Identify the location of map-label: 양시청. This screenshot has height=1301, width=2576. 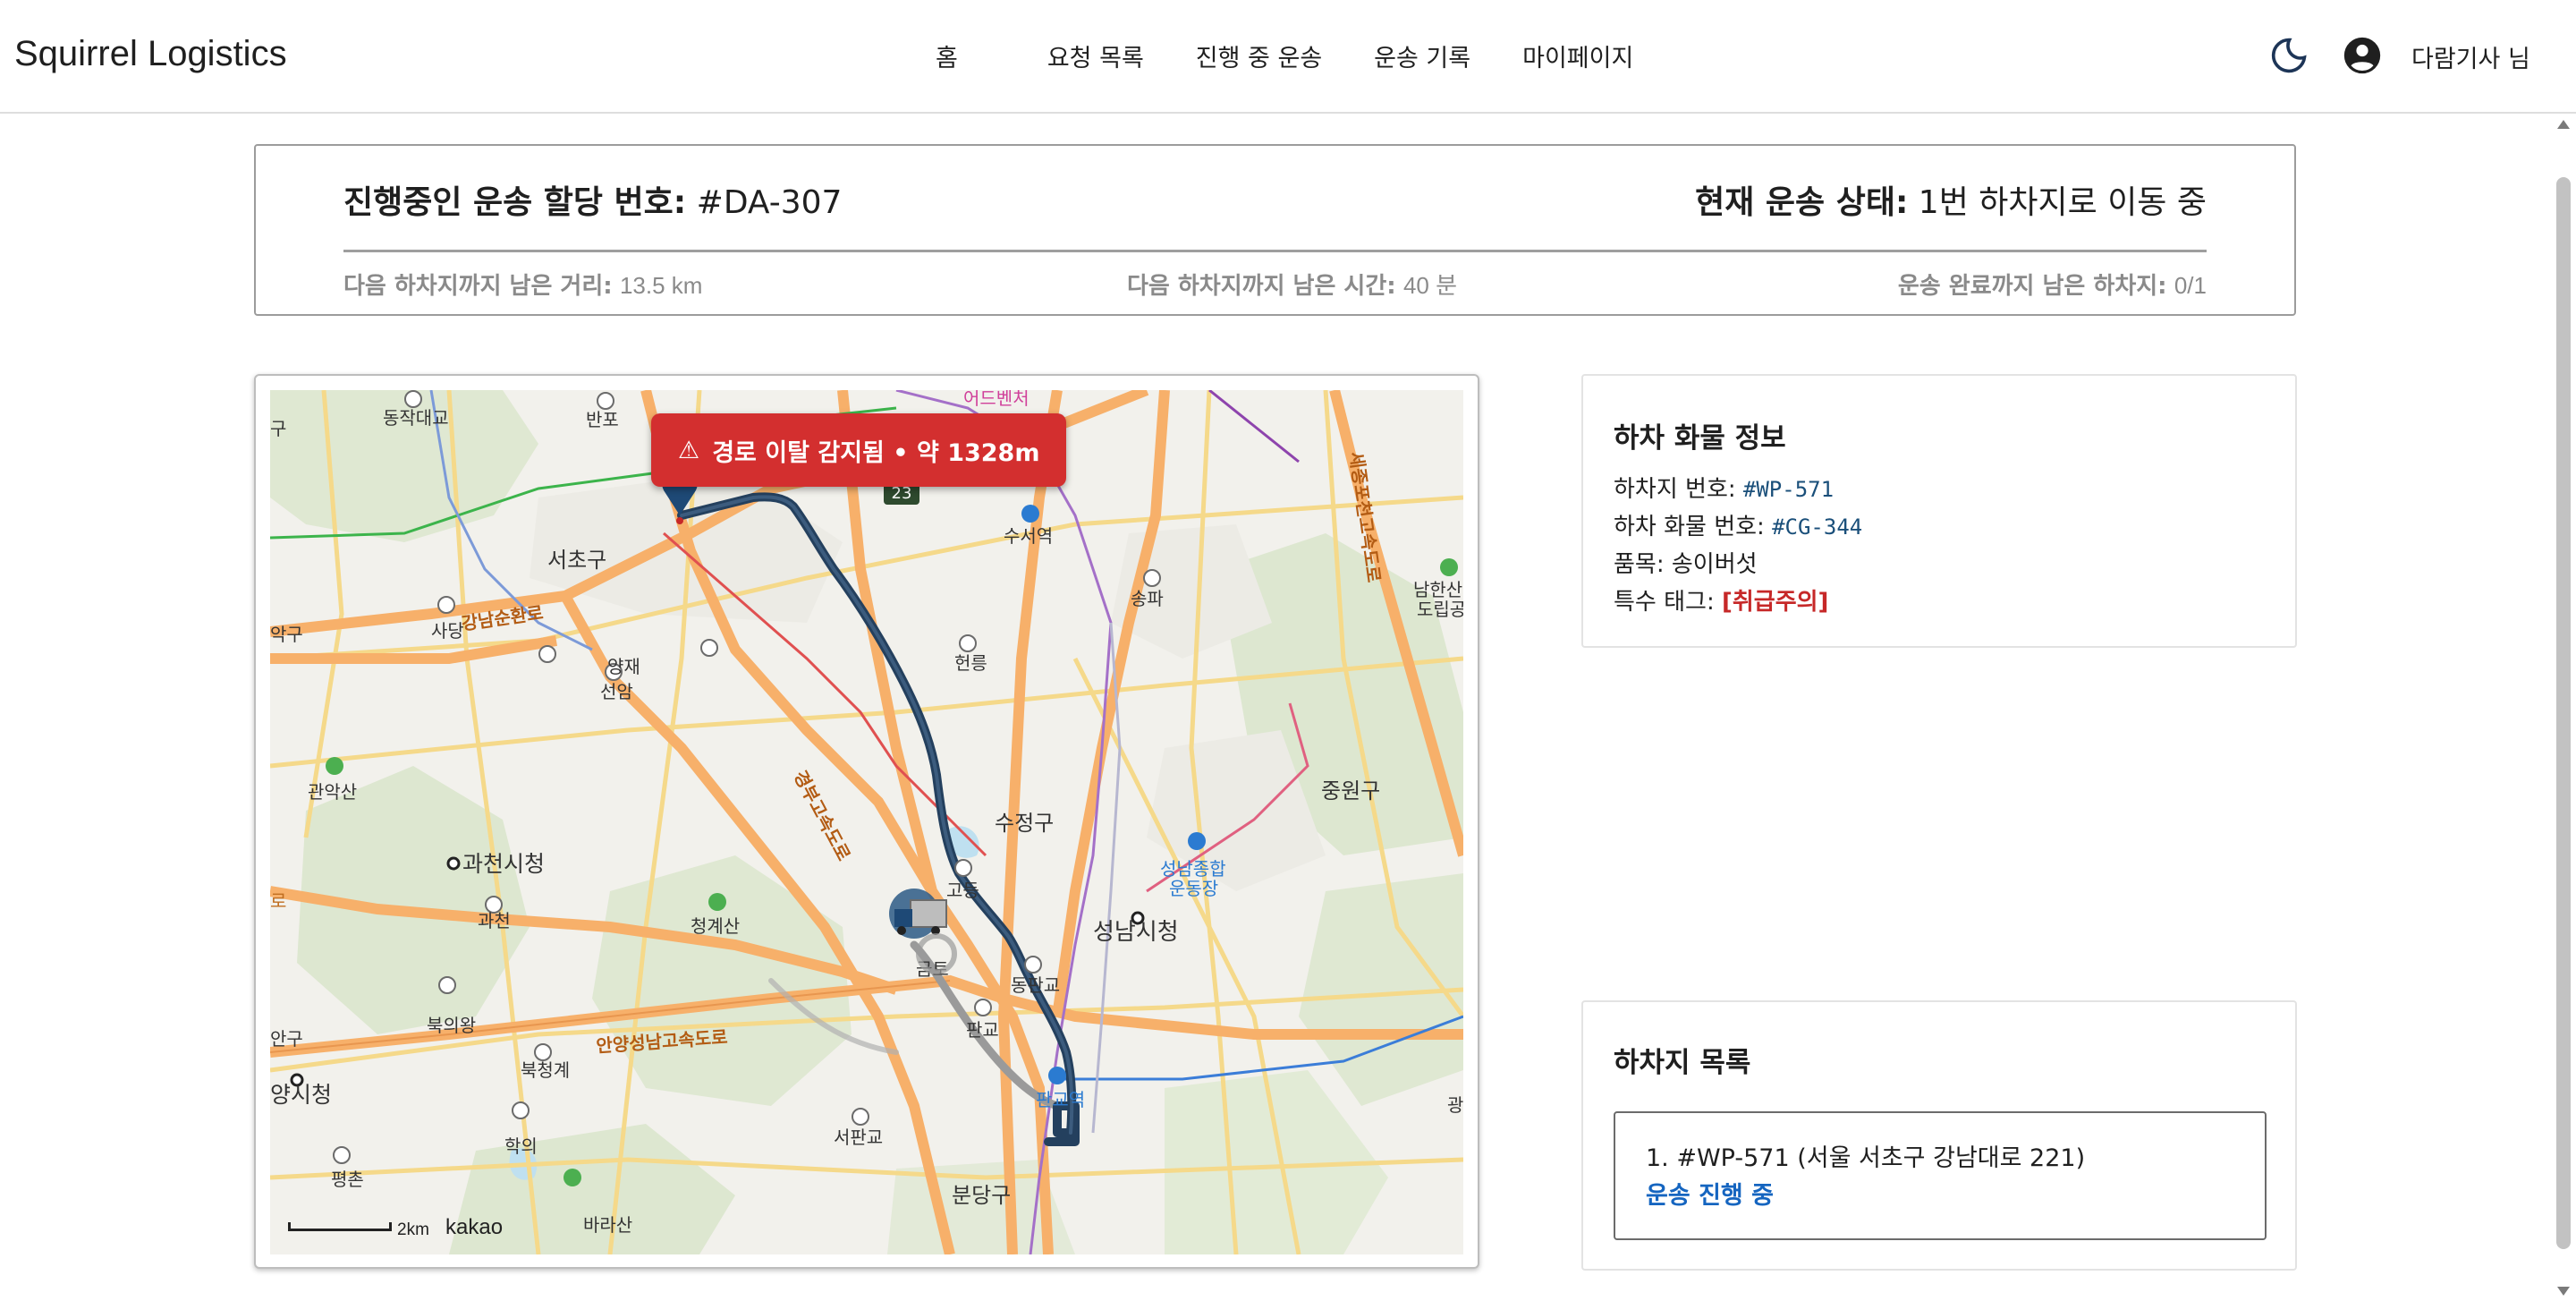
(301, 1095).